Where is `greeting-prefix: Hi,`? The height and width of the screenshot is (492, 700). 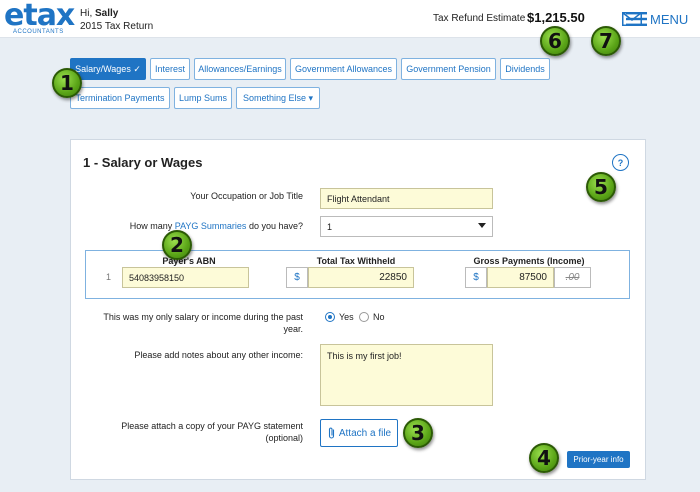
greeting-prefix: Hi, is located at coordinates (86, 13).